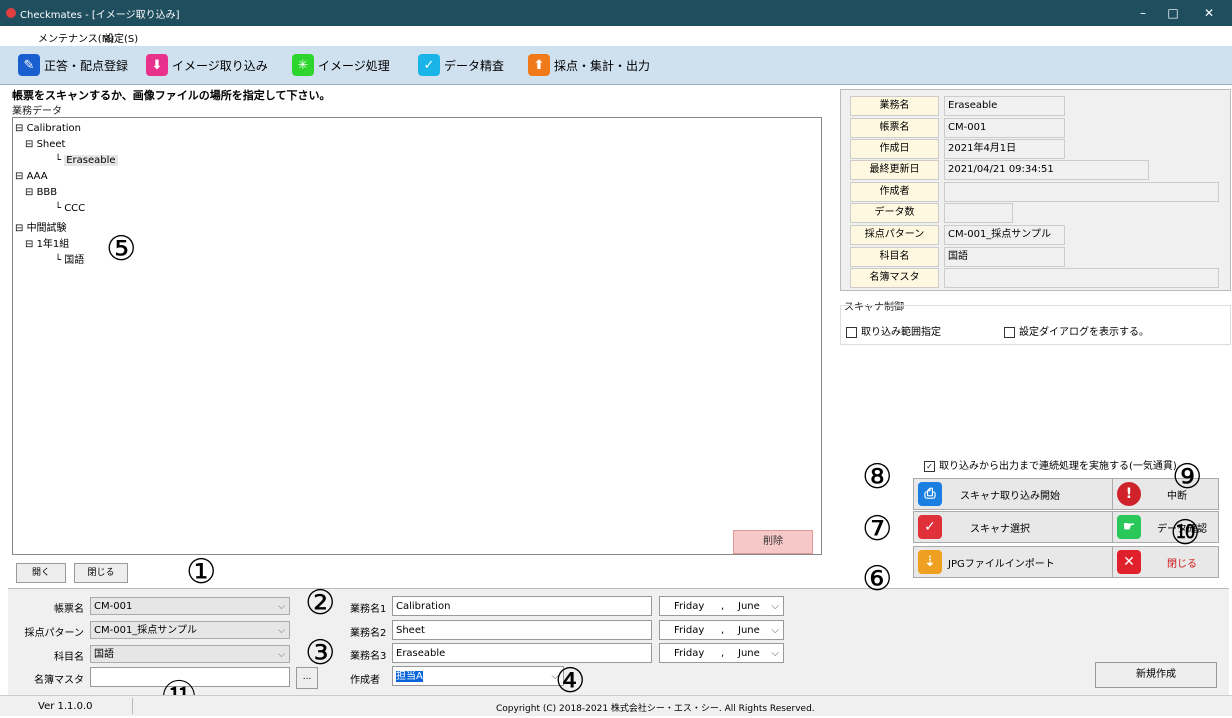 Image resolution: width=1232 pixels, height=718 pixels. I want to click on biz2-label: 業務名2, so click(368, 633).